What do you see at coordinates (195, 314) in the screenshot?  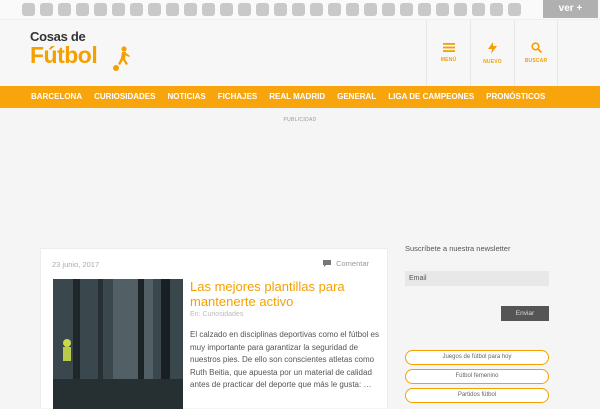 I see `category-prefix: En:` at bounding box center [195, 314].